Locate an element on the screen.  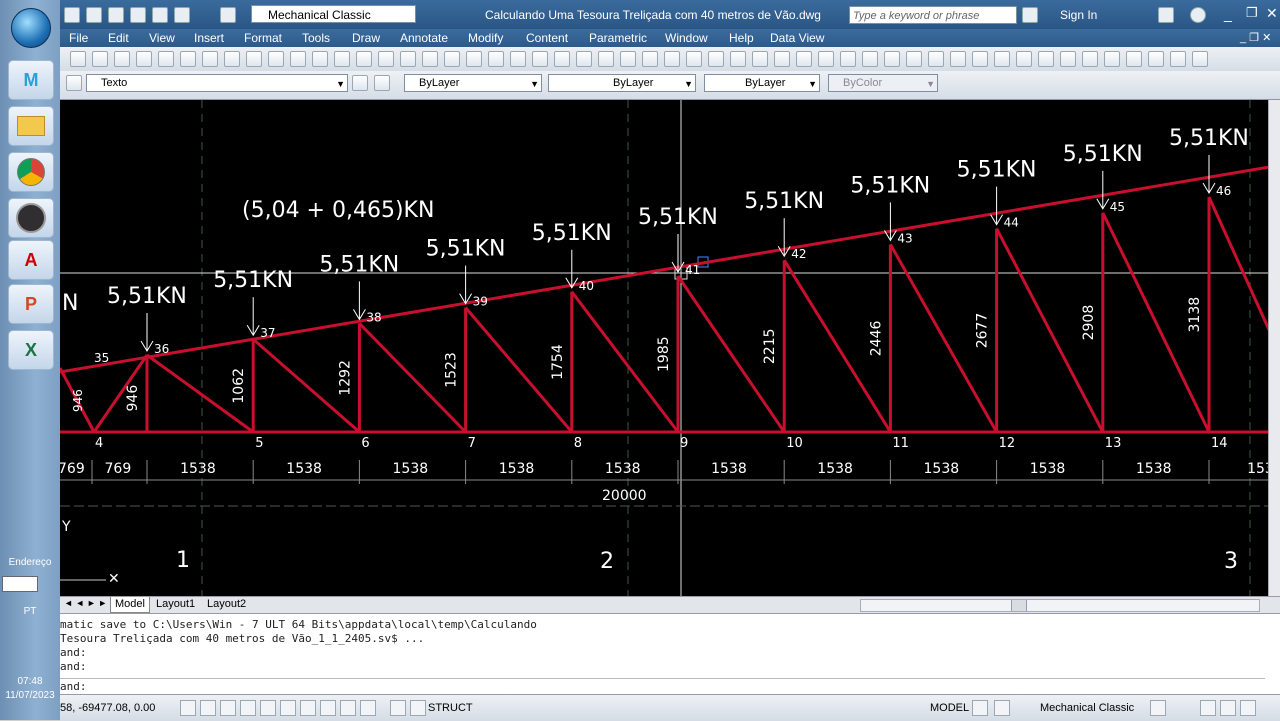
ducs-icon is located at coordinates (328, 708).